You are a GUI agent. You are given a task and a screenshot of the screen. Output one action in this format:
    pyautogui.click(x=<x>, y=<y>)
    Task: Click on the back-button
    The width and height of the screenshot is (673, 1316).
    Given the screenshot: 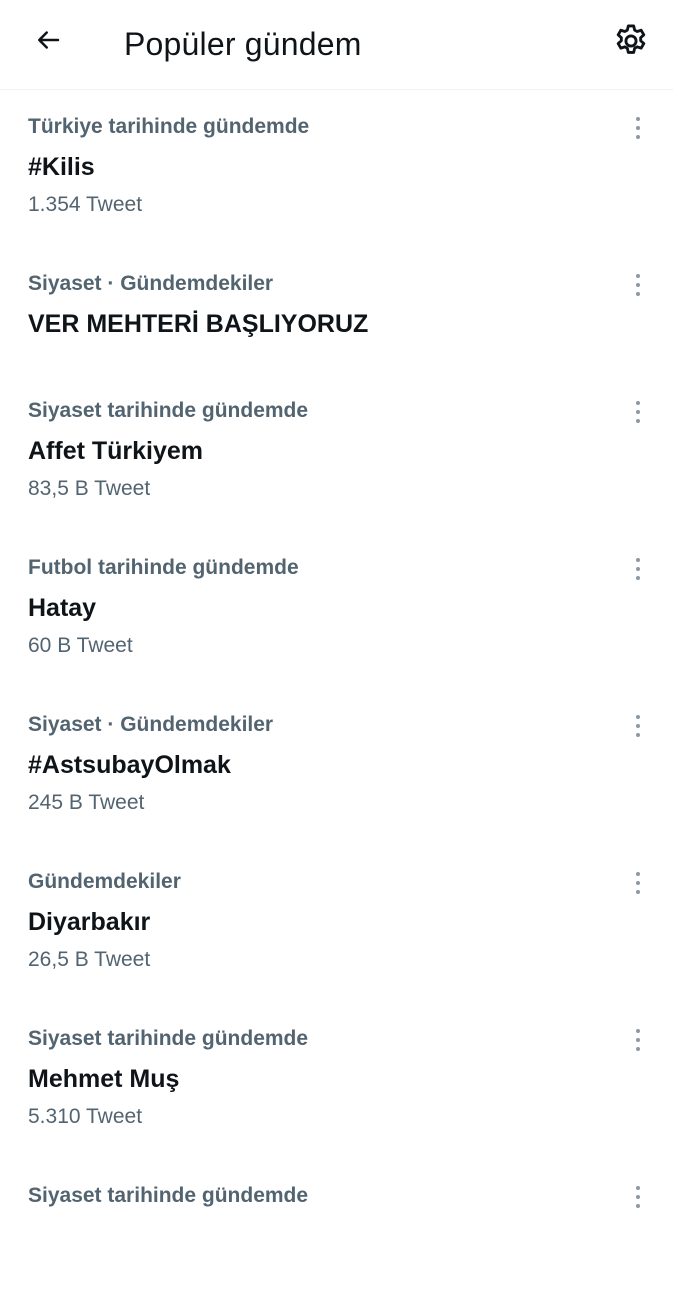 What is the action you would take?
    pyautogui.click(x=48, y=42)
    